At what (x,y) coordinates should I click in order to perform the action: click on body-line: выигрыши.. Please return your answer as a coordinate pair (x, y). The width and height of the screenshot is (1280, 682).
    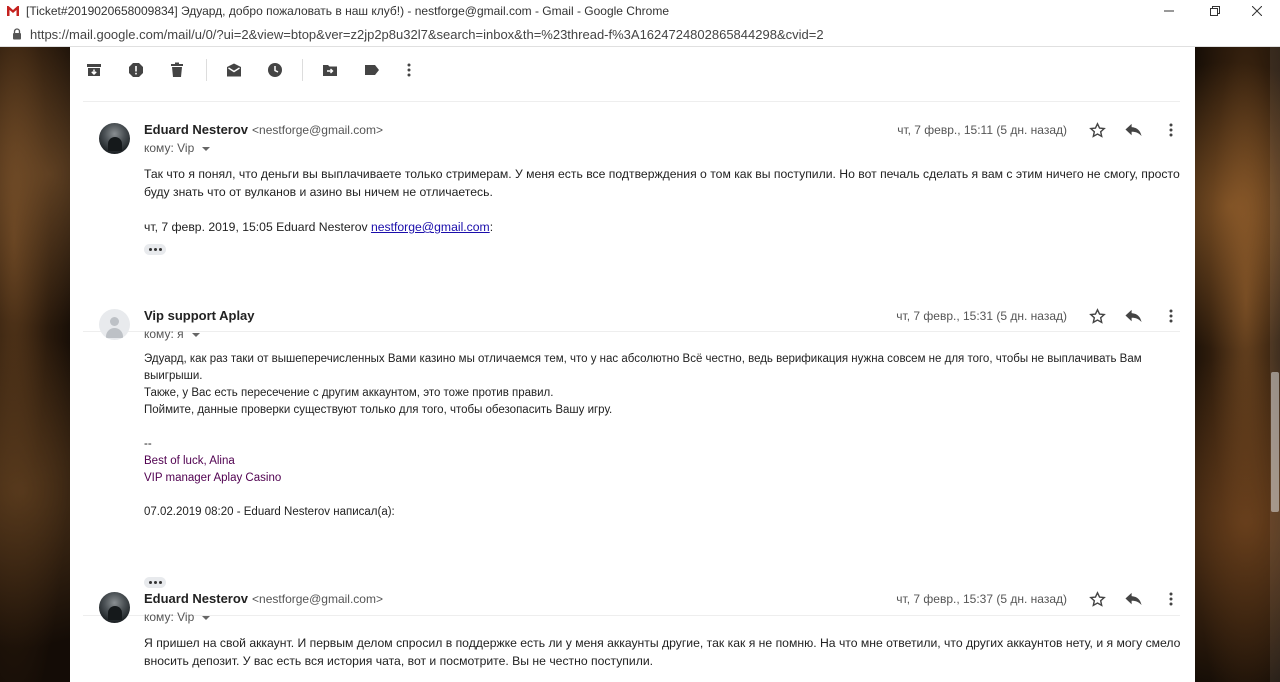
    Looking at the image, I should click on (173, 376).